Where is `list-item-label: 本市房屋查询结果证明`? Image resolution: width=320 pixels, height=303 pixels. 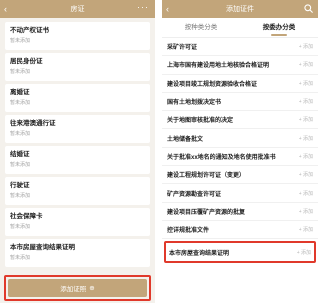 list-item-label: 本市房屋查询结果证明 is located at coordinates (199, 253).